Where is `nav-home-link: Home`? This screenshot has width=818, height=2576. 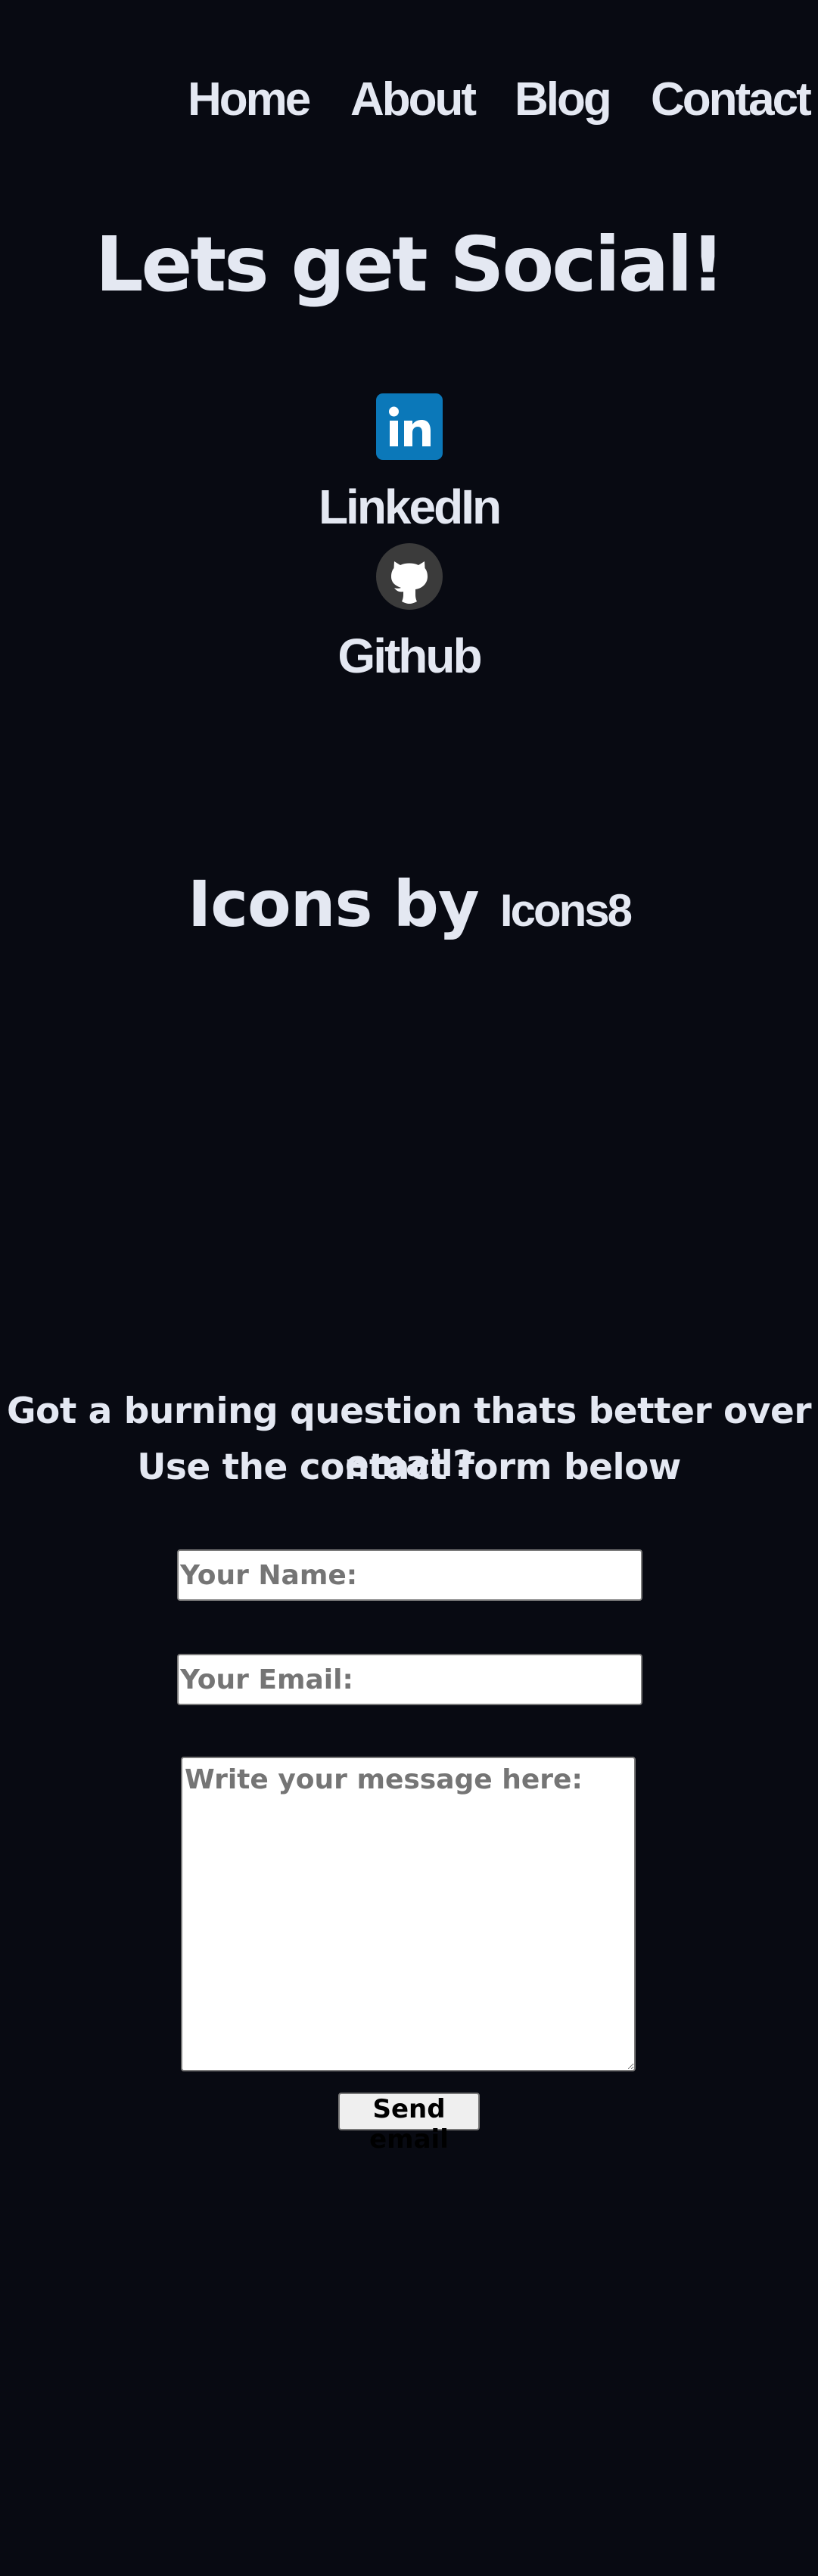 nav-home-link: Home is located at coordinates (249, 100).